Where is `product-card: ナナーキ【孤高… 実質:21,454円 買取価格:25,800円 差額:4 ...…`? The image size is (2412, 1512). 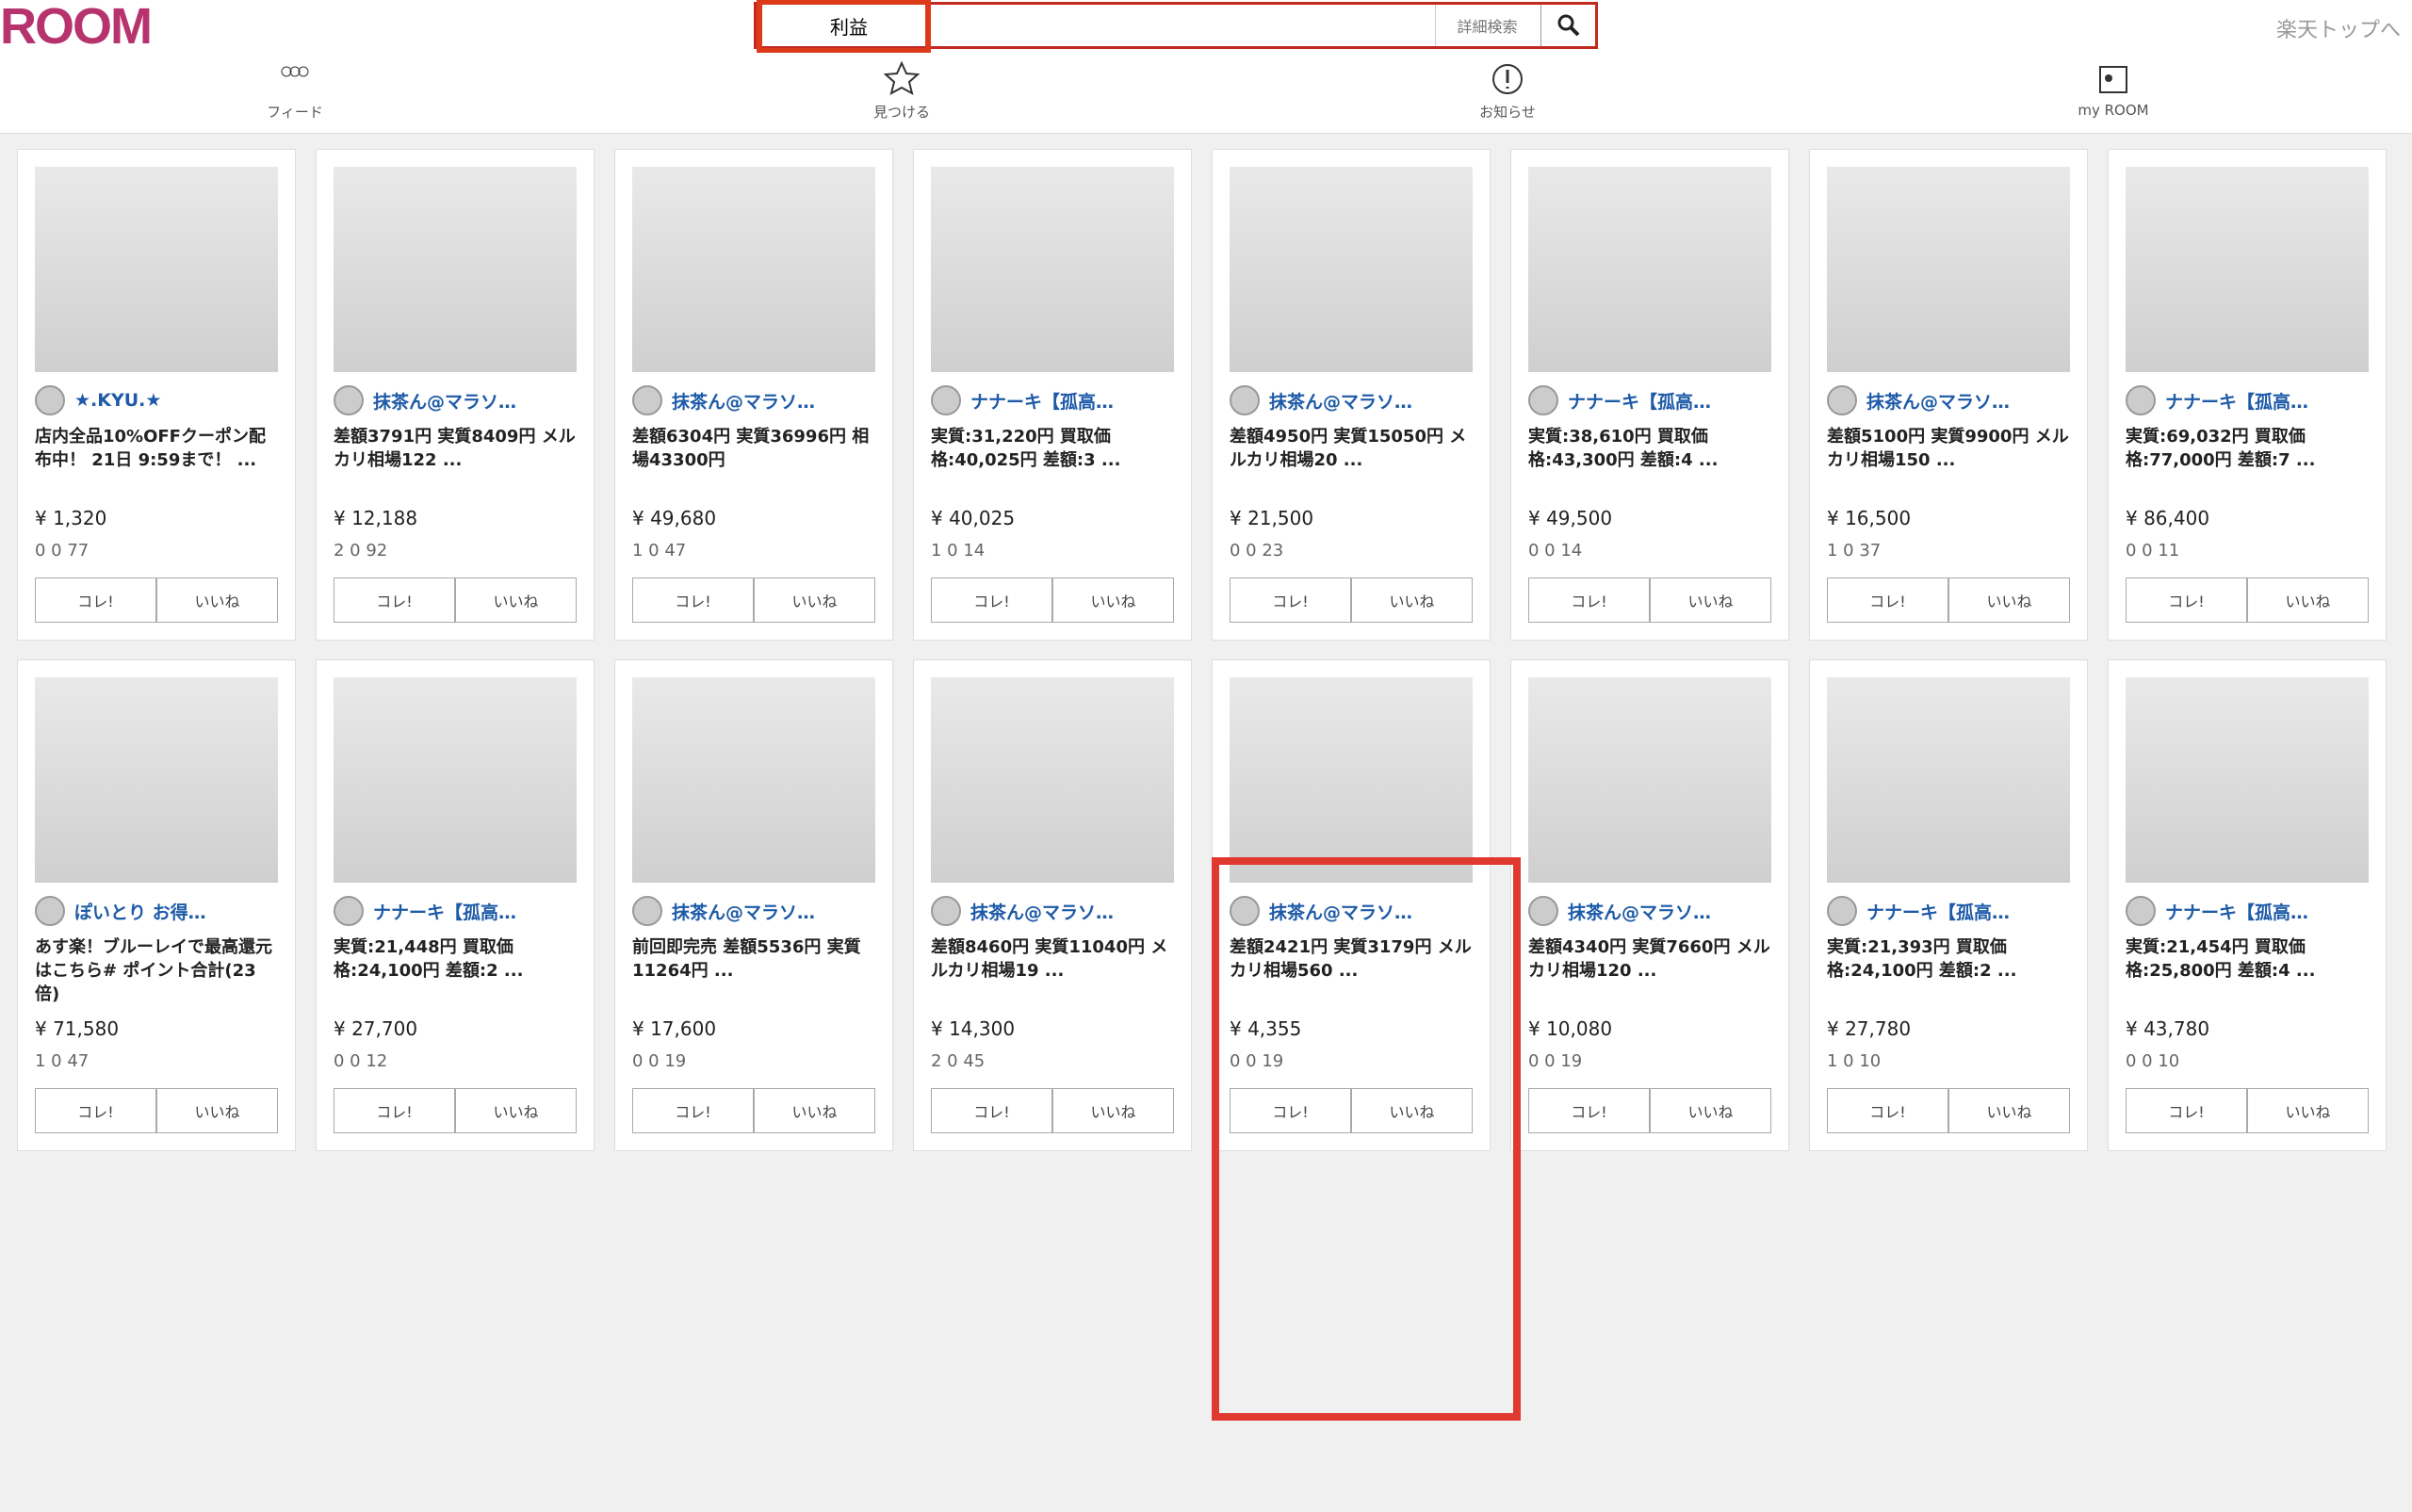 product-card: ナナーキ【孤高… 実質:21,454円 買取価格:25,800円 差額:4 ...… is located at coordinates (2247, 905).